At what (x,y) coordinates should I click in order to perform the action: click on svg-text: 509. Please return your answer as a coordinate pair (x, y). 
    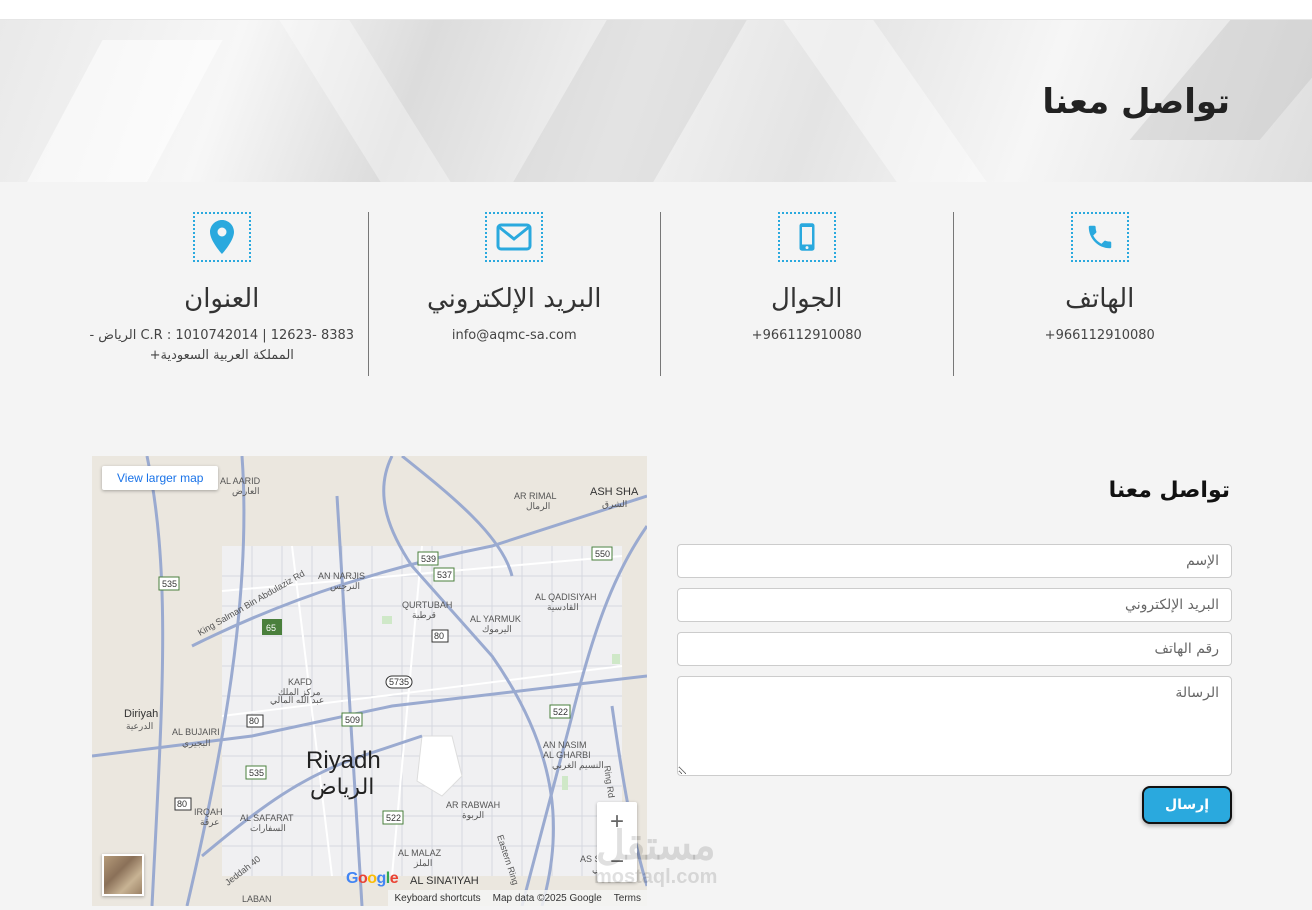
    Looking at the image, I should click on (352, 720).